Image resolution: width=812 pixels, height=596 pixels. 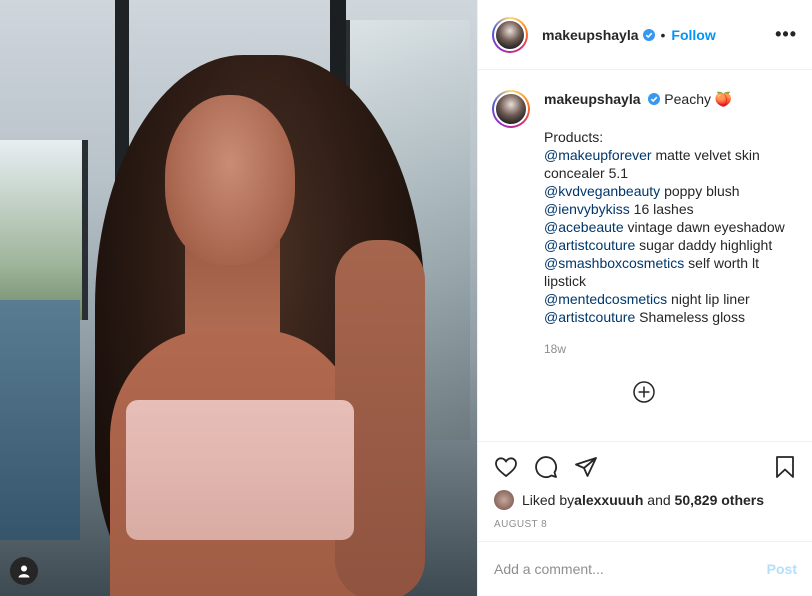 I want to click on background-window, so click(x=44, y=230).